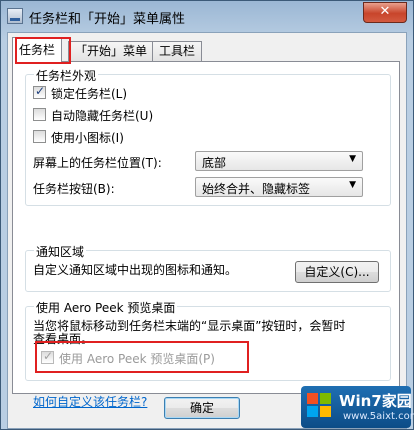 This screenshot has height=430, width=414. I want to click on small-icons-checkbox, so click(39, 136).